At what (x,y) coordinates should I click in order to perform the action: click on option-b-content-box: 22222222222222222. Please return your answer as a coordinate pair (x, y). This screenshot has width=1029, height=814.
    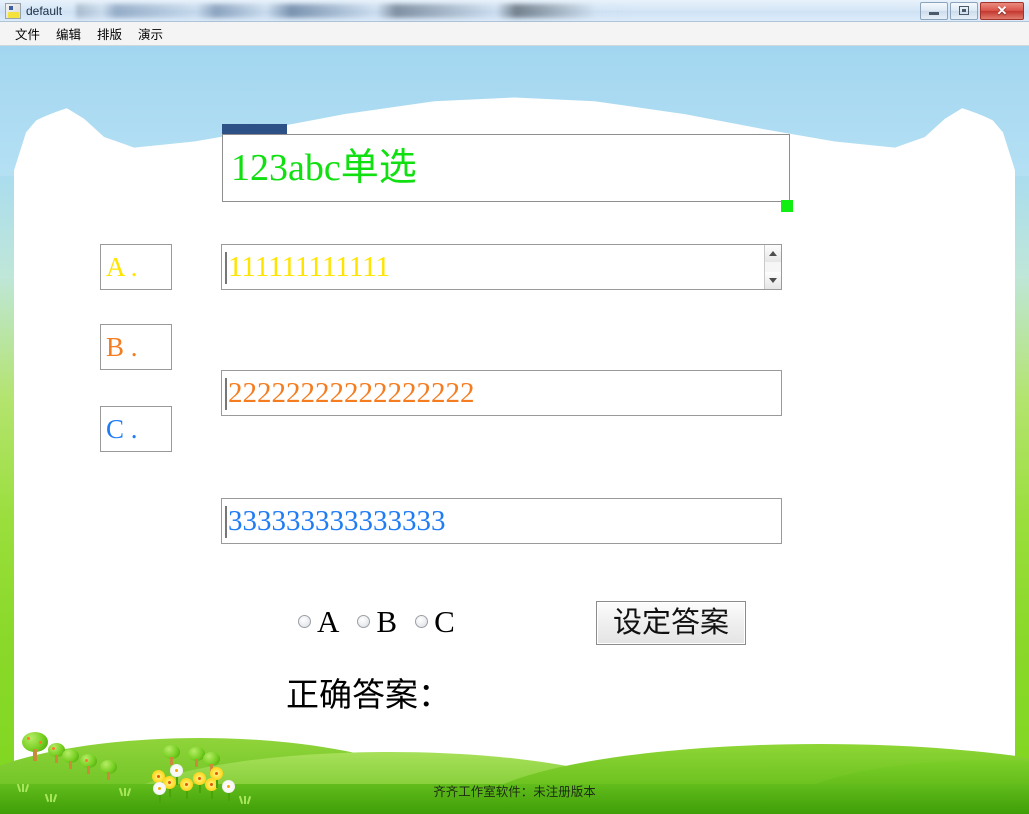
    Looking at the image, I should click on (501, 393).